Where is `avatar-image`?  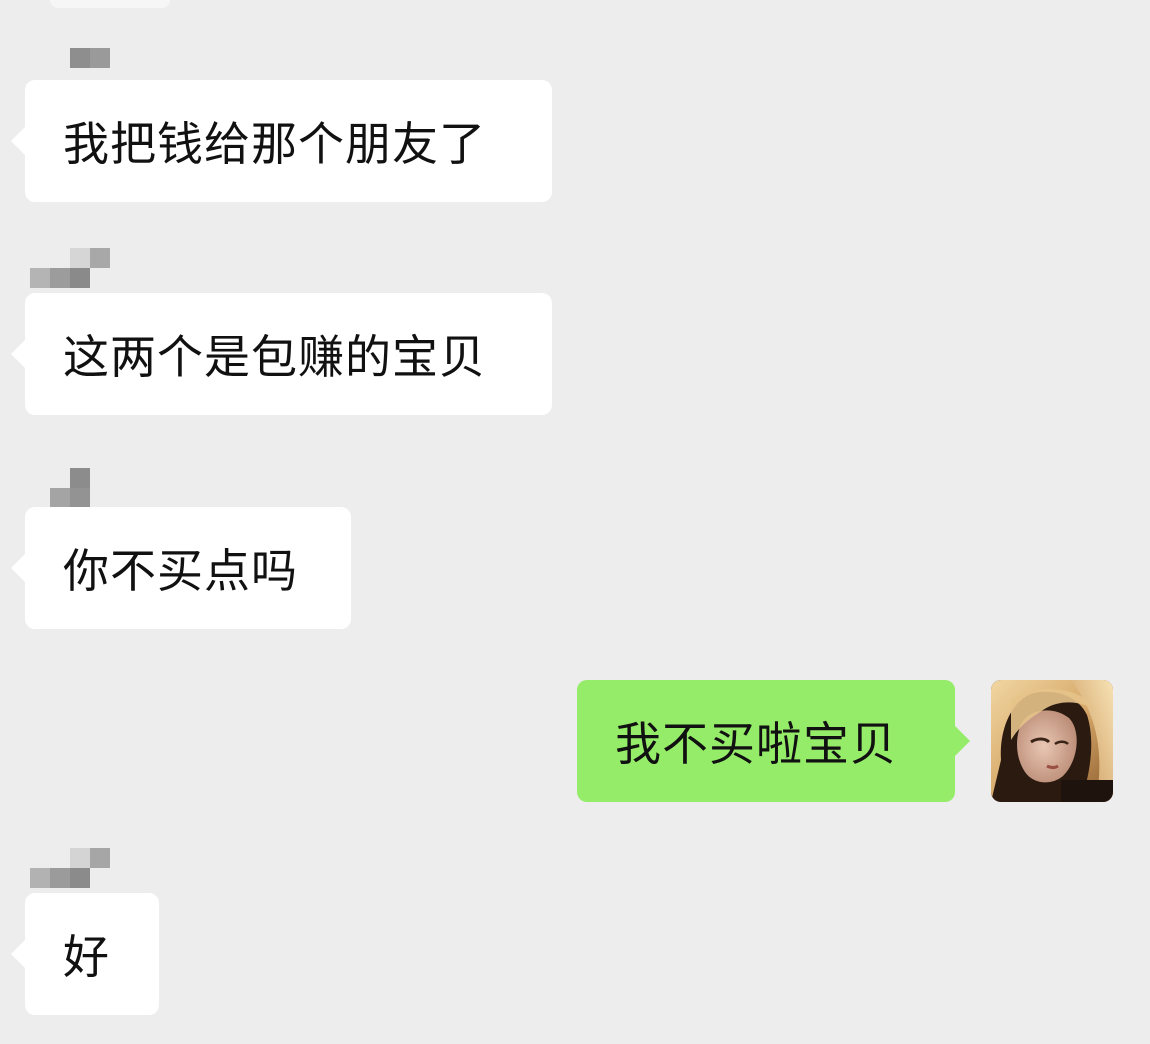
avatar-image is located at coordinates (1052, 741).